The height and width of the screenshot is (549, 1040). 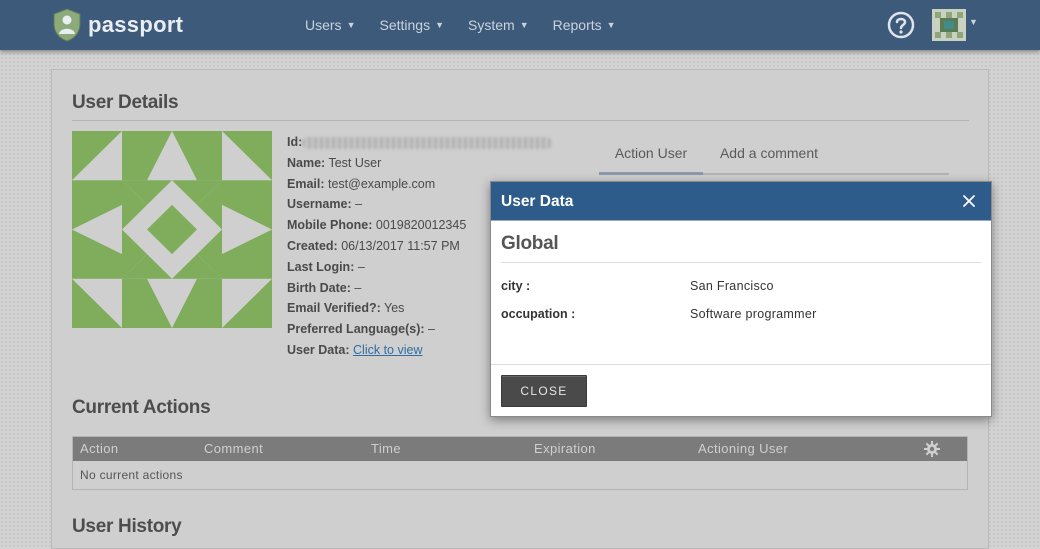 What do you see at coordinates (356, 329) in the screenshot?
I see `detail-label: Preferred Language(s):` at bounding box center [356, 329].